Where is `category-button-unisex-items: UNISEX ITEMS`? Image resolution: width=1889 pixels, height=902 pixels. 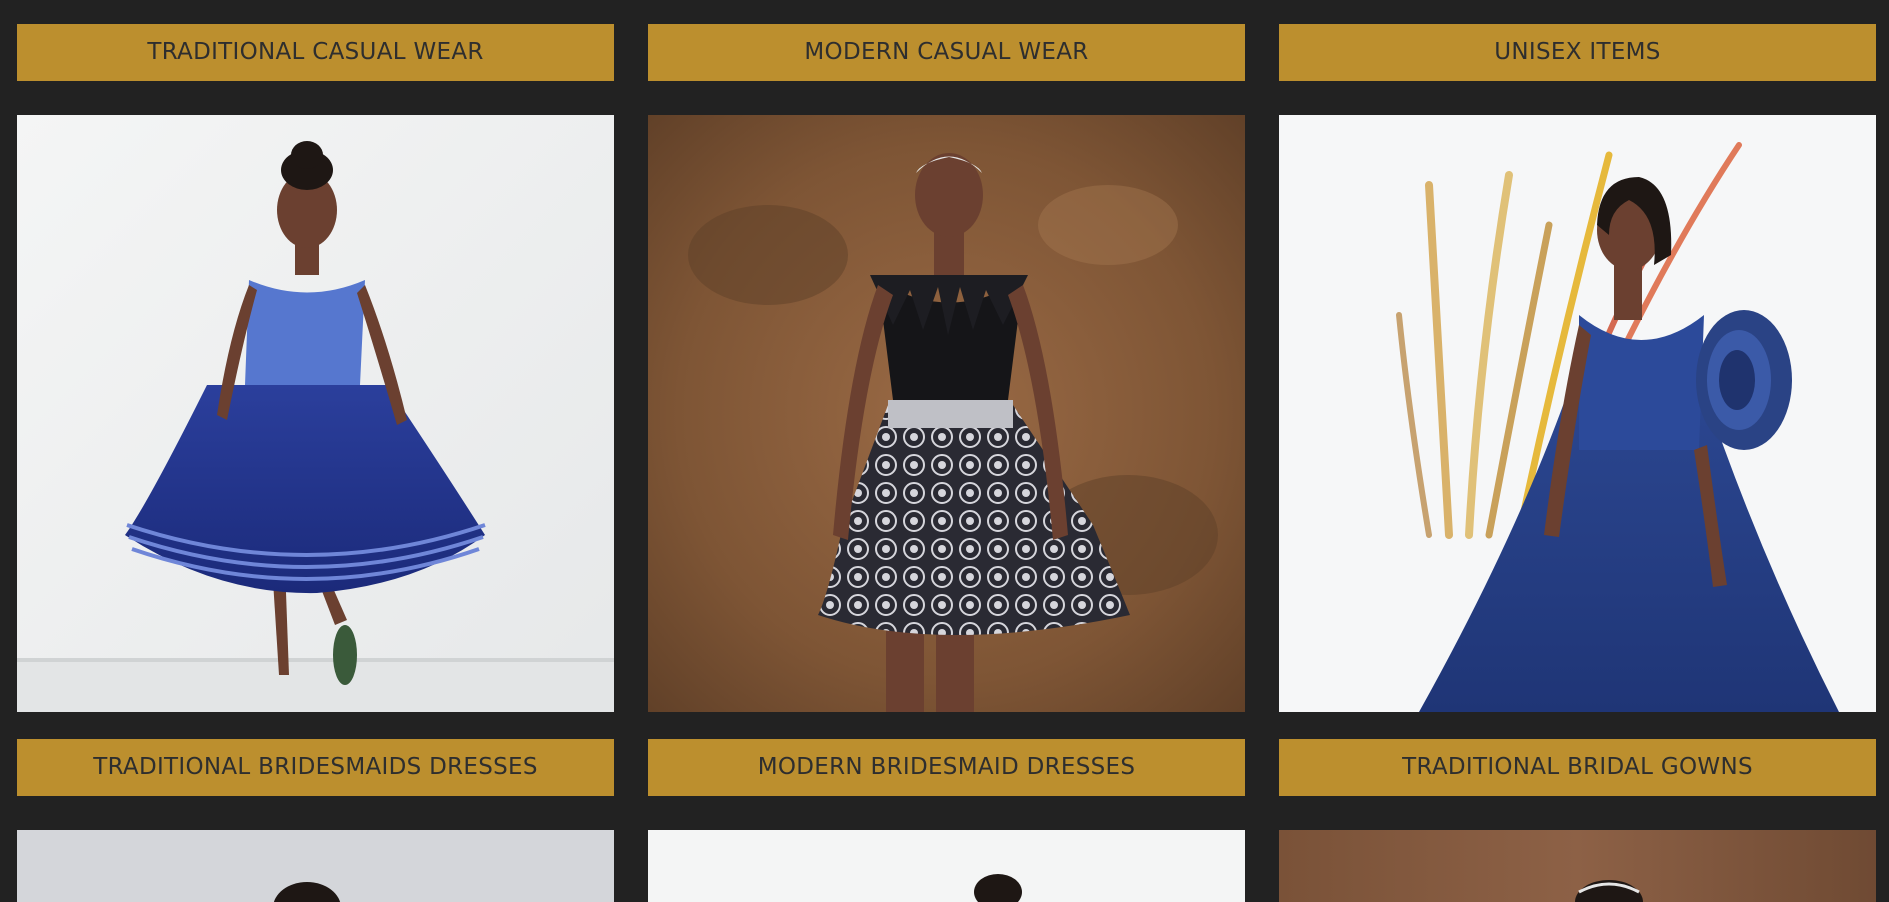 category-button-unisex-items: UNISEX ITEMS is located at coordinates (1577, 52).